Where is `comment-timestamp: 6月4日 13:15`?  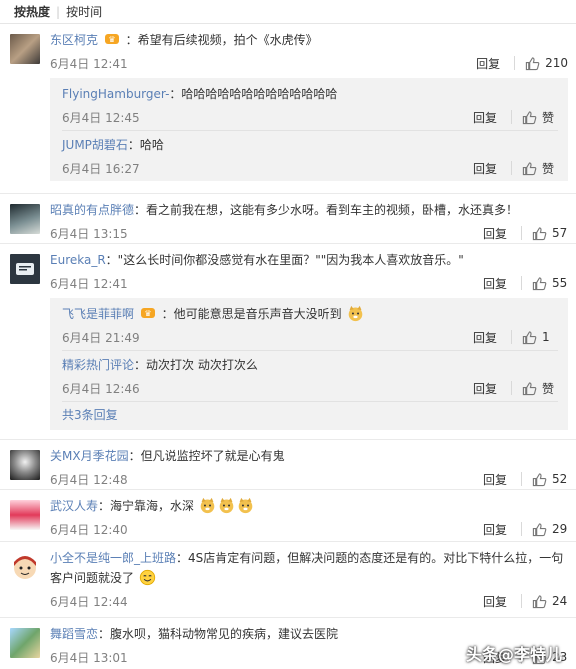 comment-timestamp: 6月4日 13:15 is located at coordinates (89, 233).